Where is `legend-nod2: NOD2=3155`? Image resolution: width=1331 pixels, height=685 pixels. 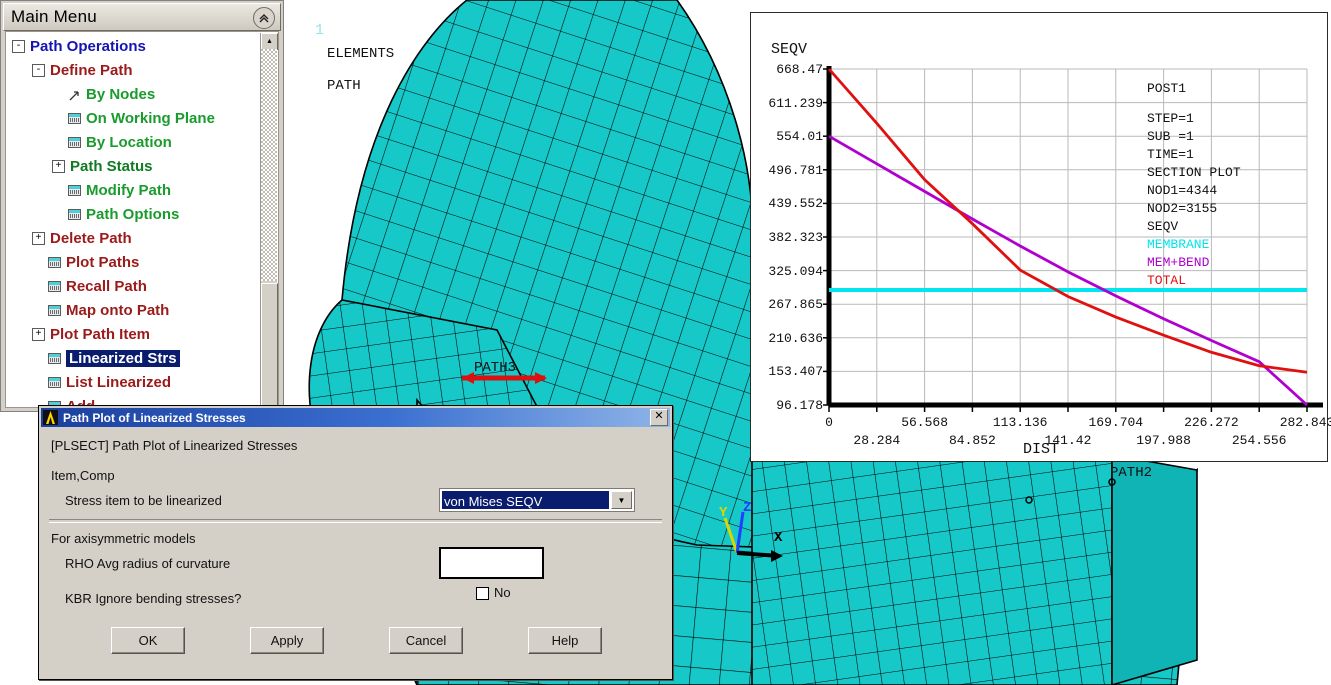
legend-nod2: NOD2=3155 is located at coordinates (1182, 208).